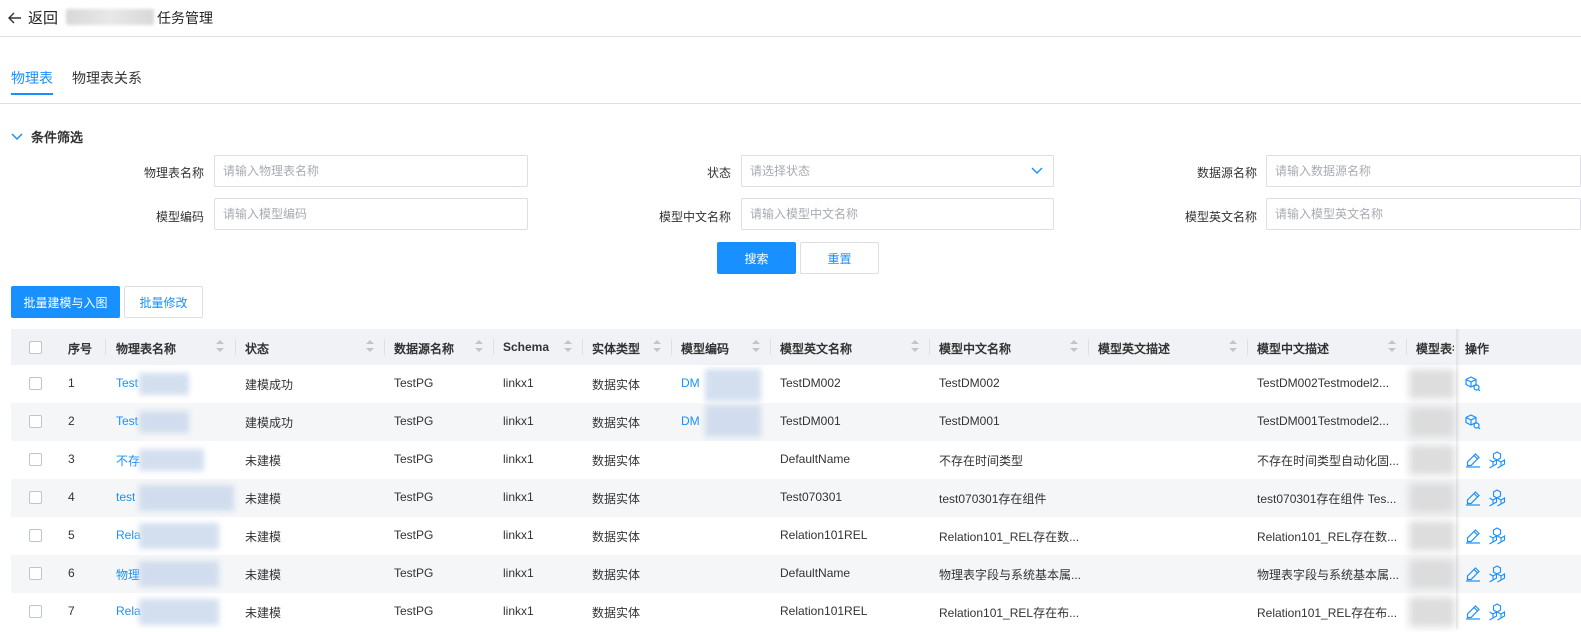 The width and height of the screenshot is (1581, 632). I want to click on col-status: 状态, so click(257, 348).